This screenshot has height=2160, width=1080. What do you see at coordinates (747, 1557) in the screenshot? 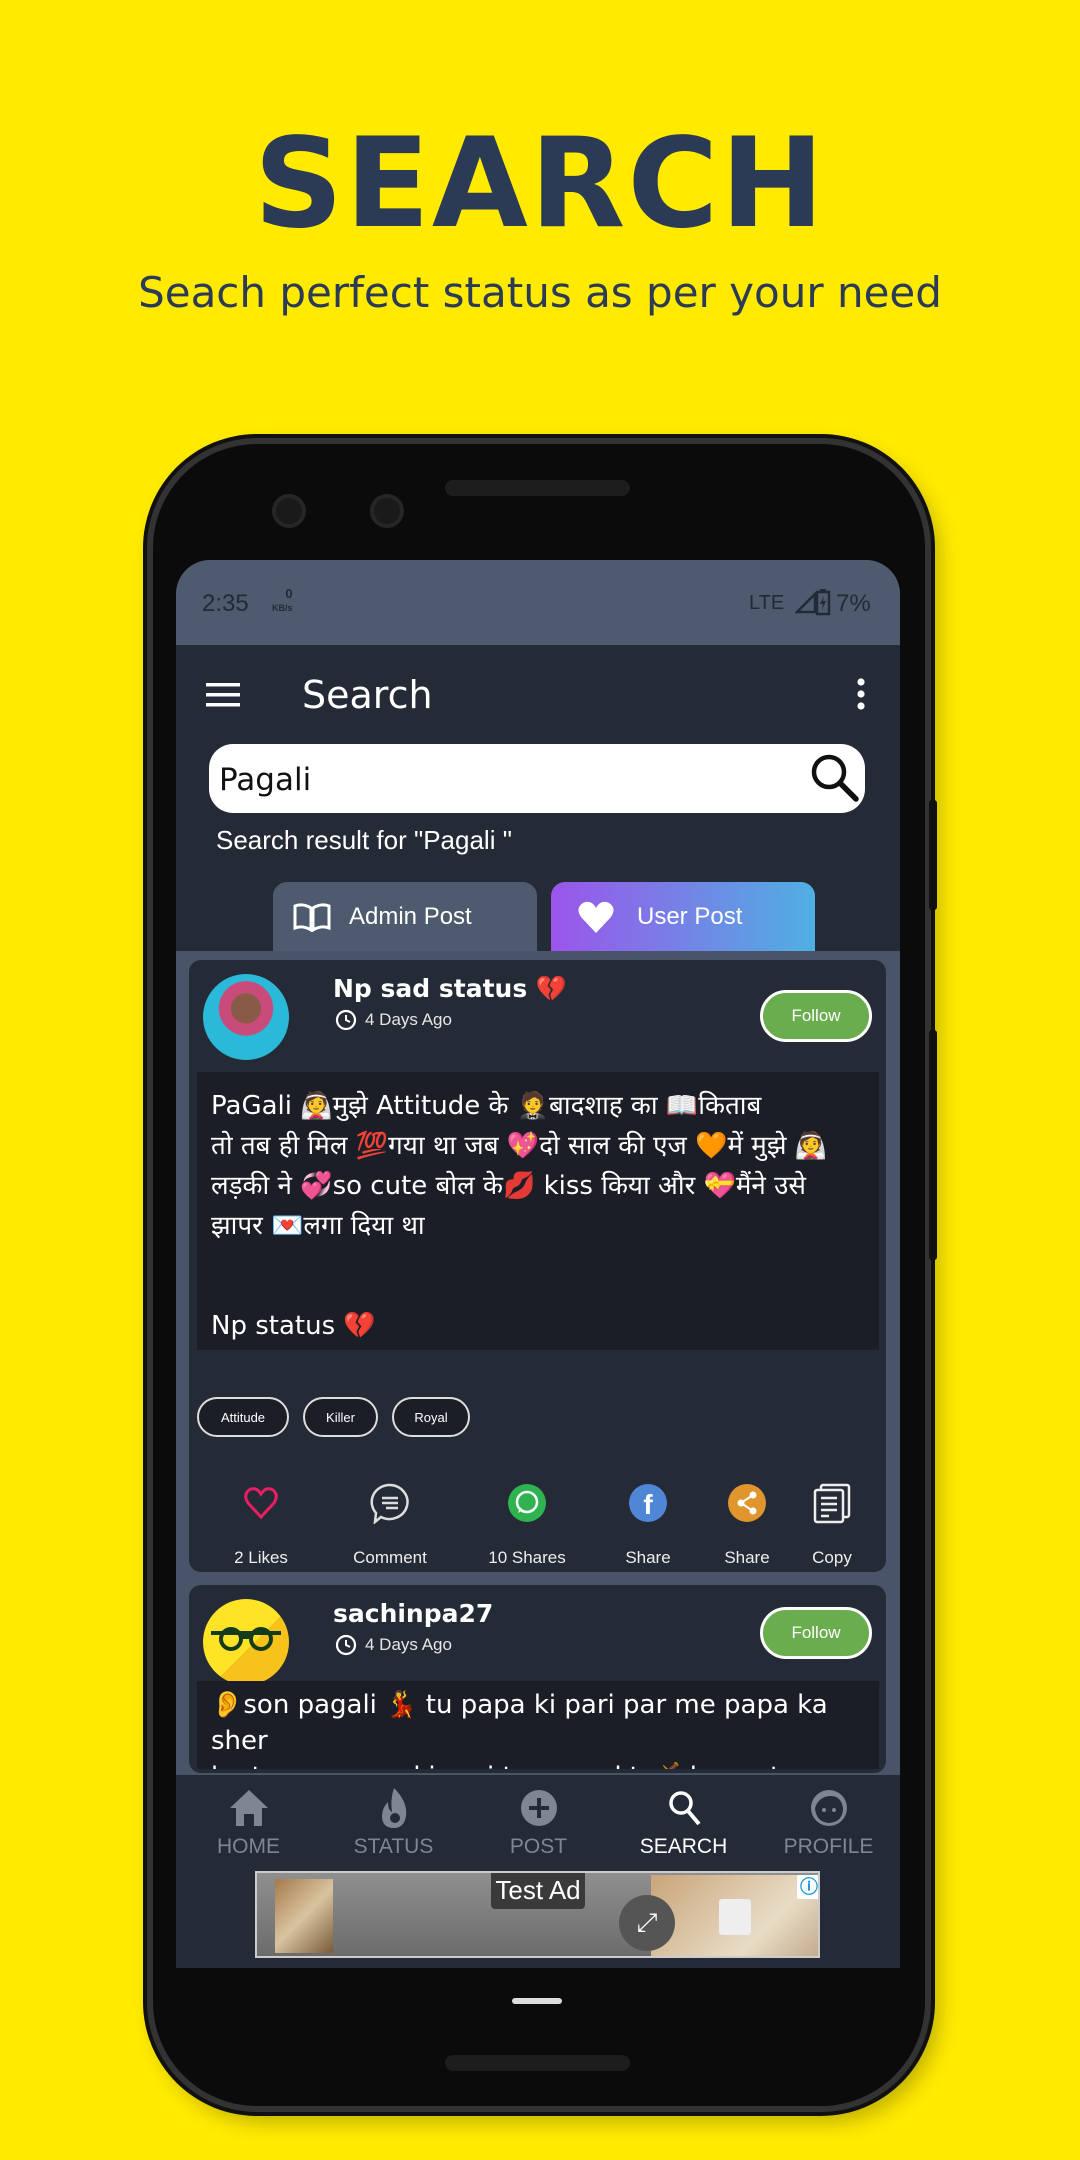
I see `share-label: Share` at bounding box center [747, 1557].